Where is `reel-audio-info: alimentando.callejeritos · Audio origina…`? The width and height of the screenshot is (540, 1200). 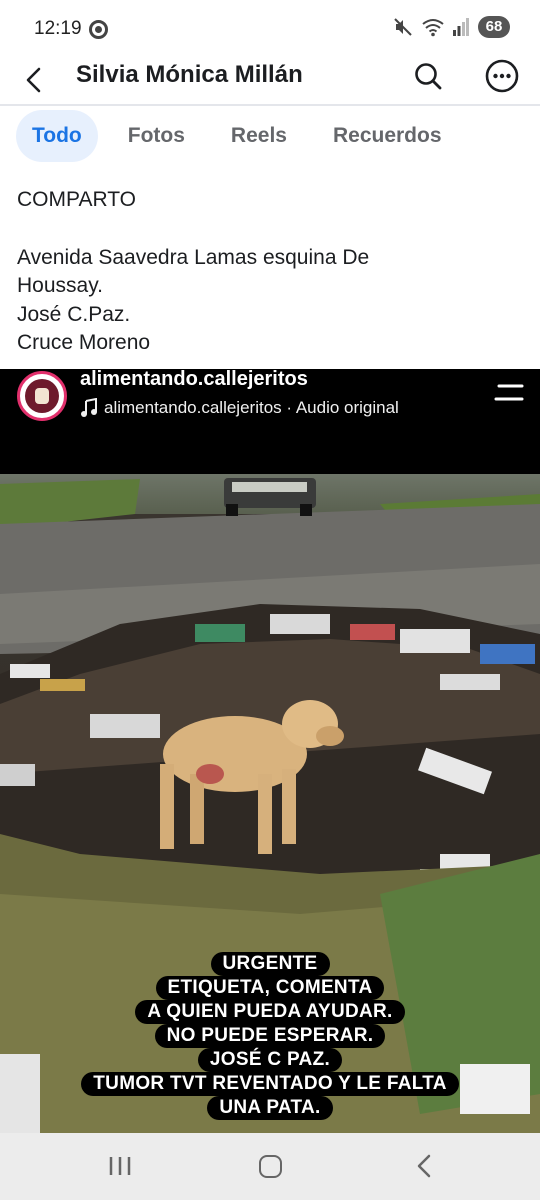 reel-audio-info: alimentando.callejeritos · Audio origina… is located at coordinates (251, 408).